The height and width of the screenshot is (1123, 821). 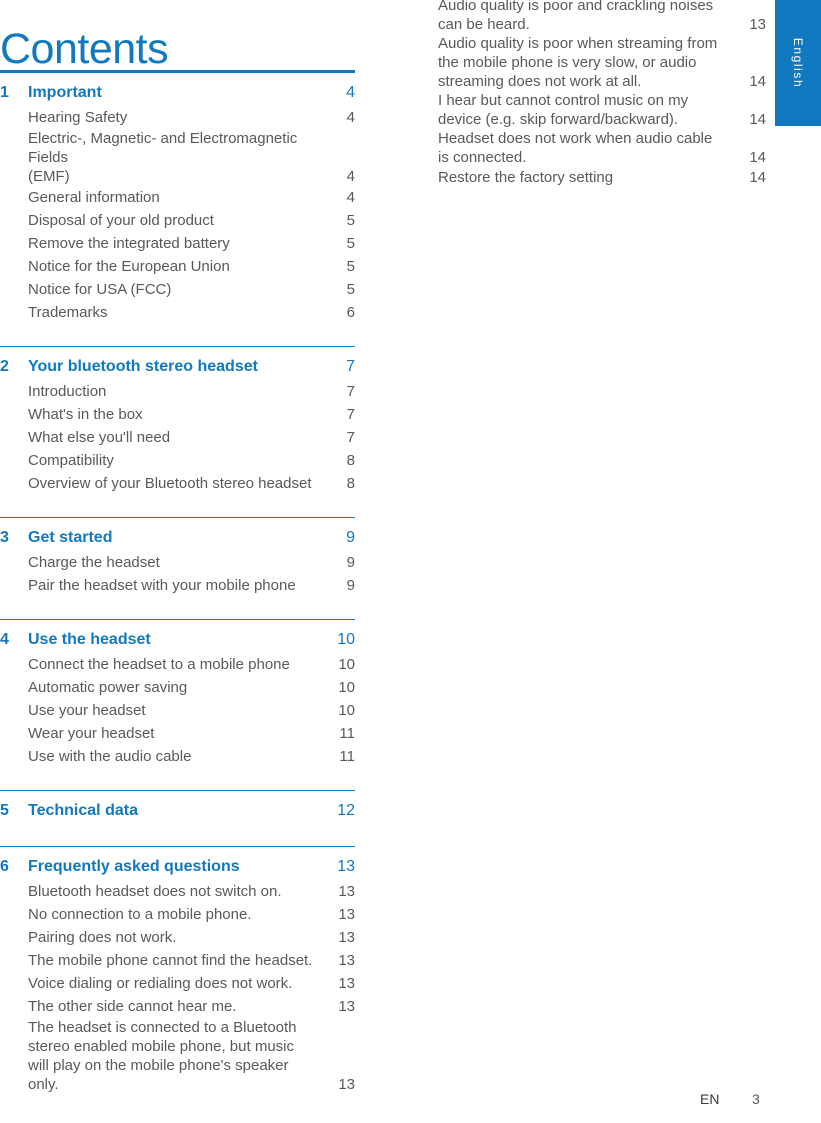 What do you see at coordinates (177, 117) in the screenshot?
I see `toc-entry: 0Hearing Safety4` at bounding box center [177, 117].